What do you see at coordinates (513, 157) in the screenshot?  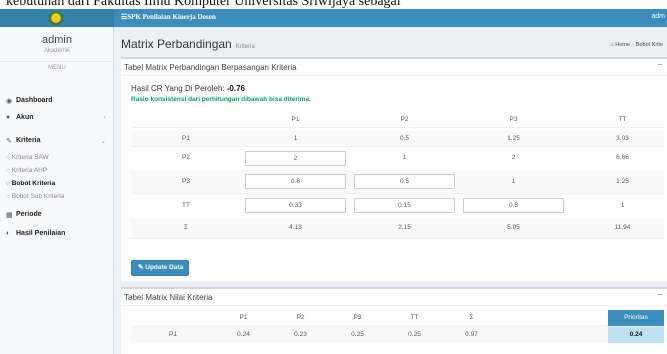 I see `matrix-cell: 2` at bounding box center [513, 157].